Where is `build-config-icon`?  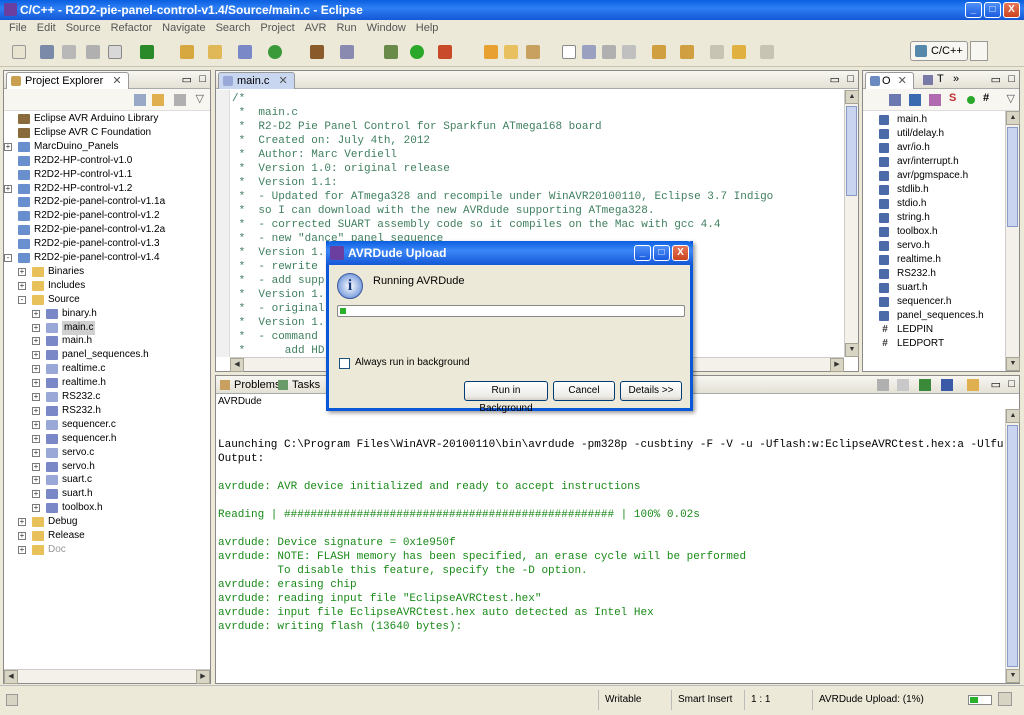 build-config-icon is located at coordinates (347, 52).